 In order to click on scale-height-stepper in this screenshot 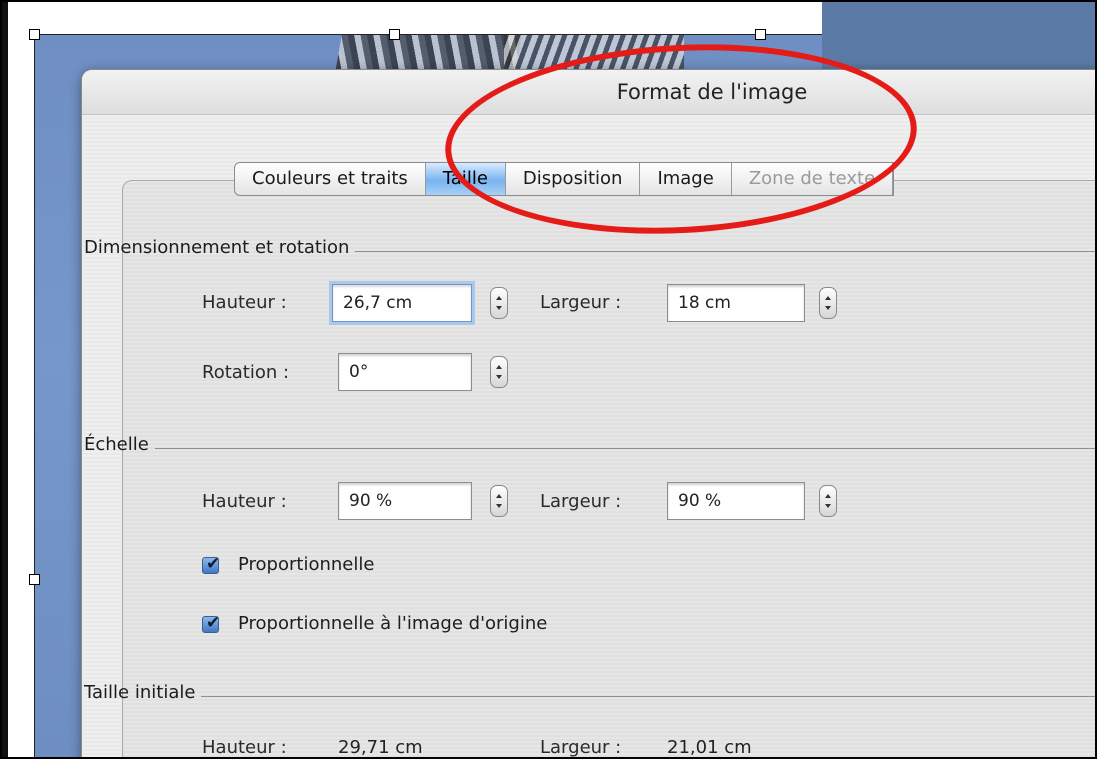, I will do `click(499, 501)`.